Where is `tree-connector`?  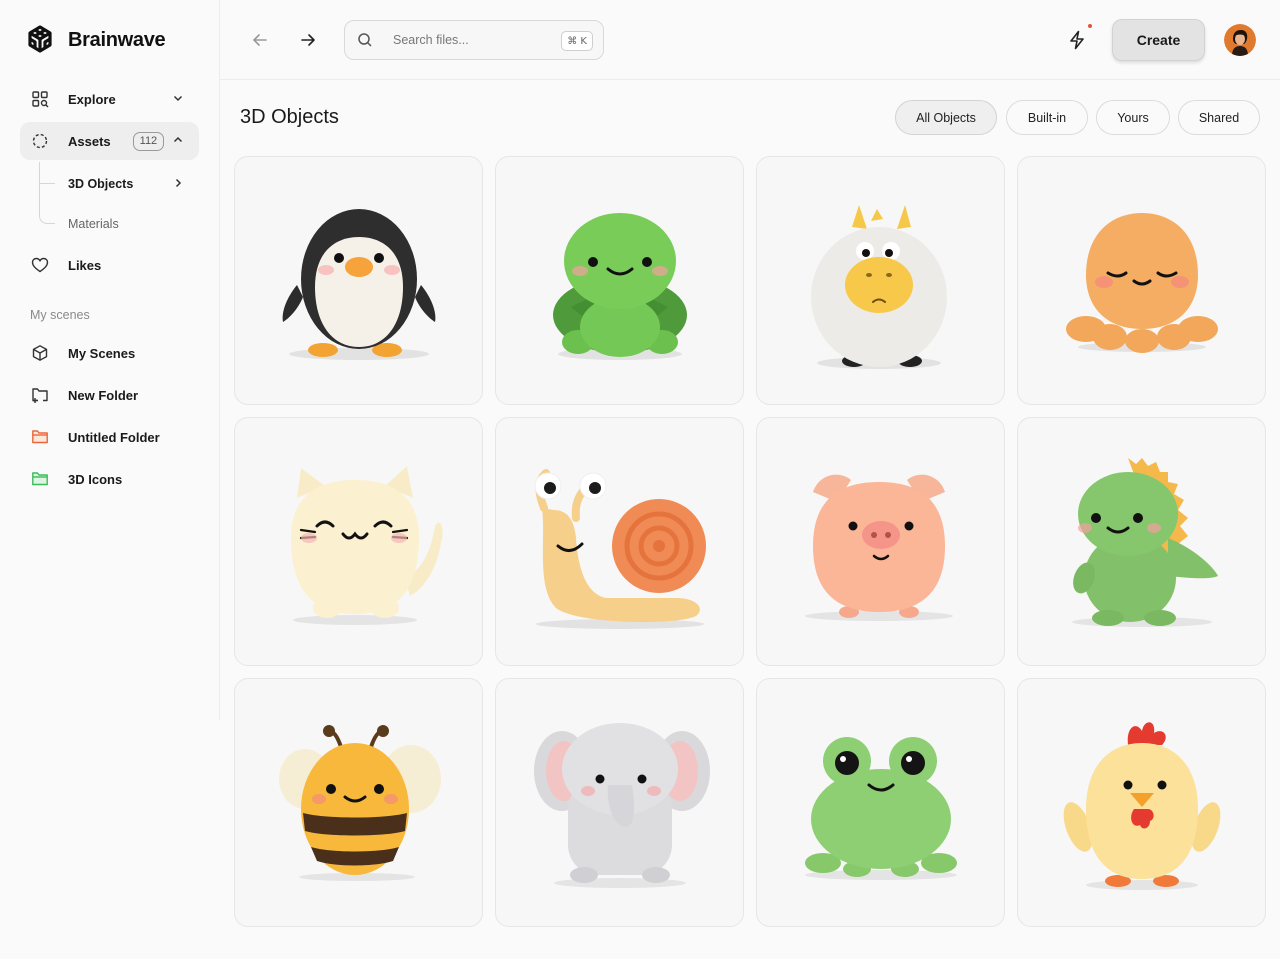 tree-connector is located at coordinates (47, 193).